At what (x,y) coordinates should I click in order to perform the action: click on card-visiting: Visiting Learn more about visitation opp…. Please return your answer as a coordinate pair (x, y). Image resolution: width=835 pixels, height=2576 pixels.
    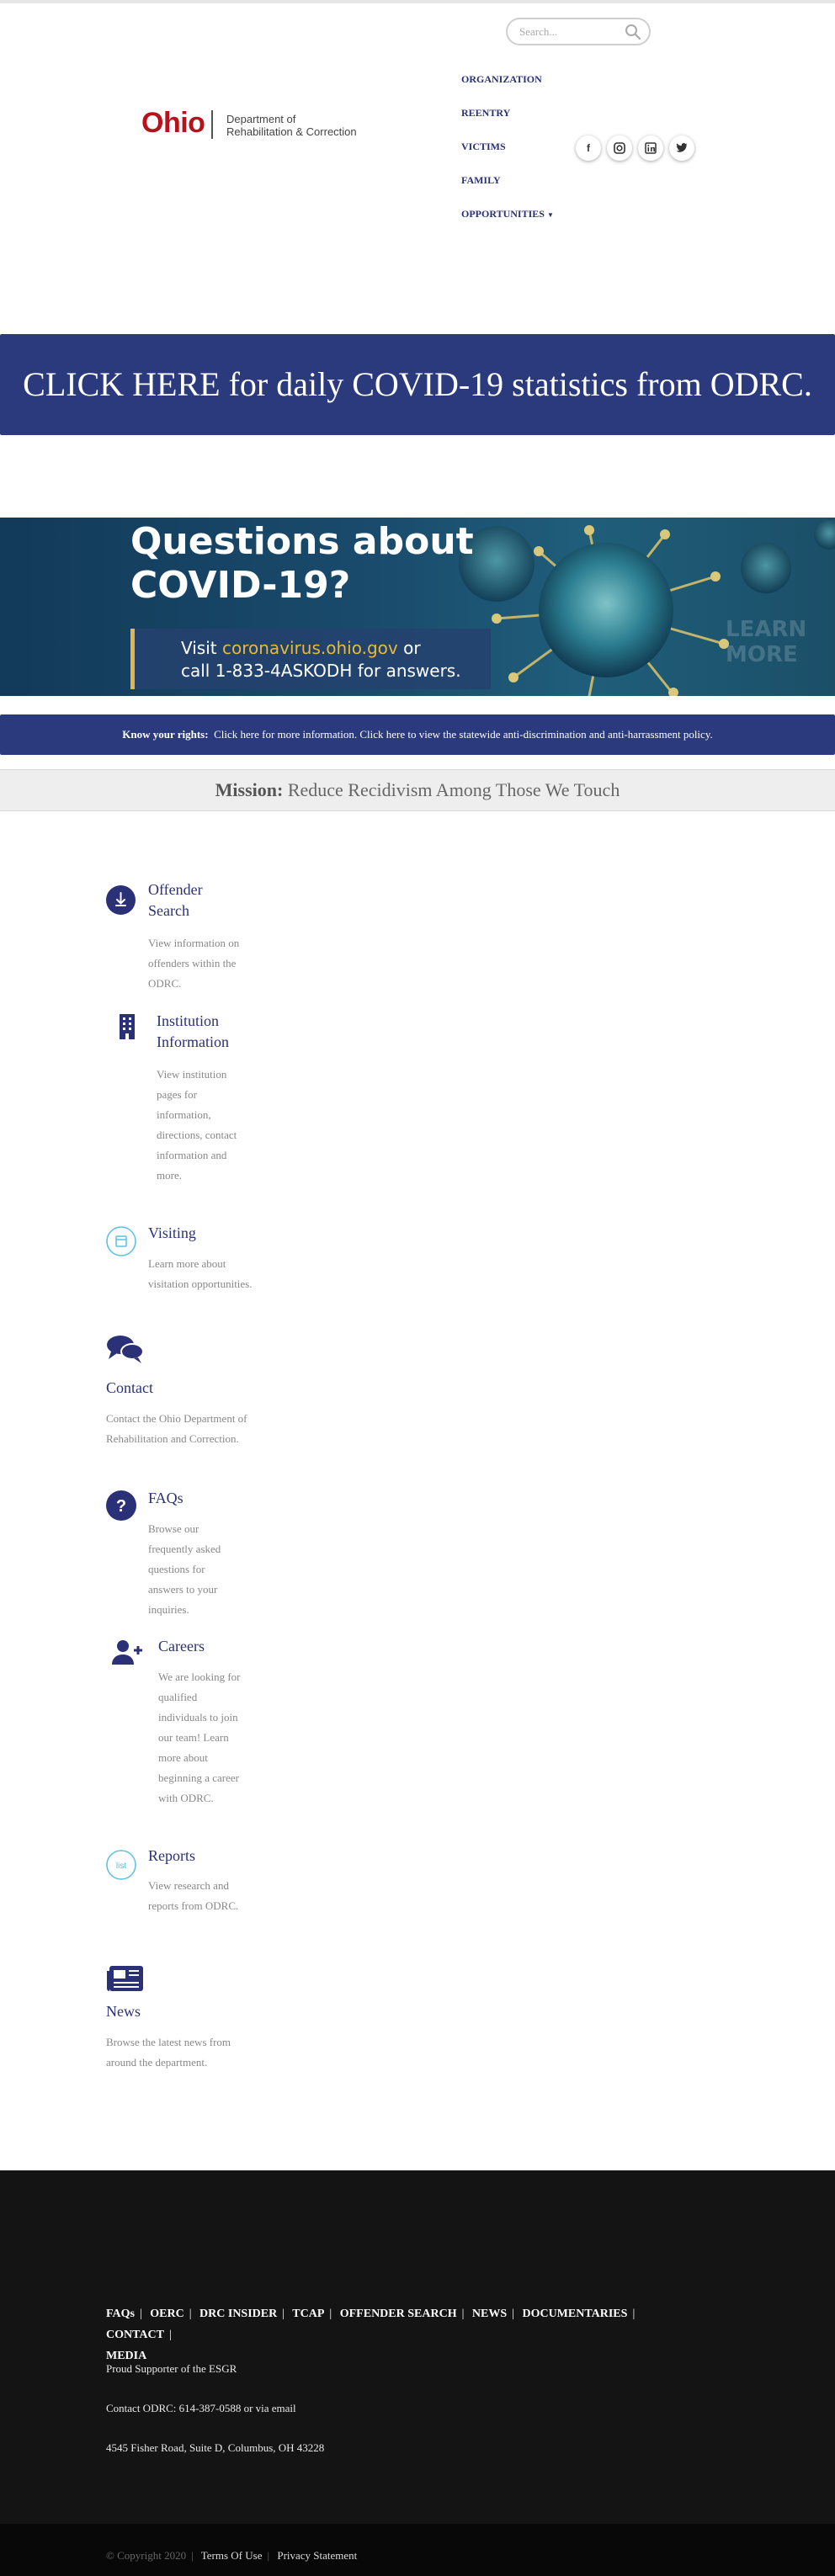
    Looking at the image, I should click on (186, 1267).